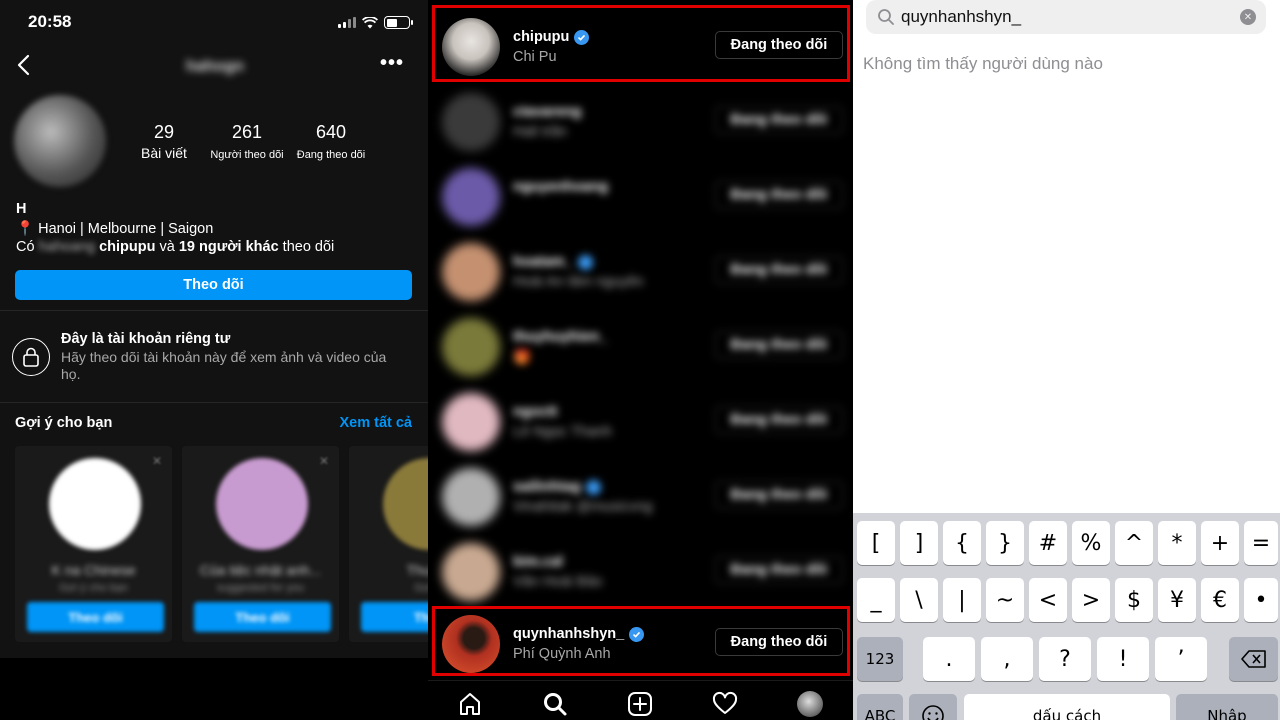  Describe the element at coordinates (164, 132) in the screenshot. I see `stat-value: 29` at that location.